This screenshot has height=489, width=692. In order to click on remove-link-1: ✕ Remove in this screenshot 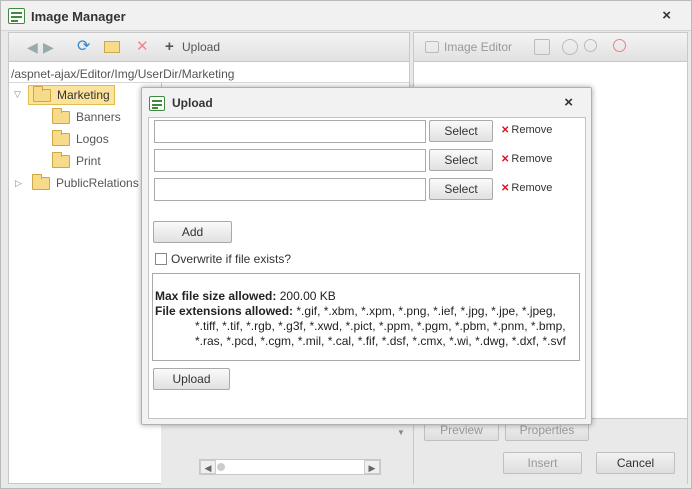, I will do `click(526, 130)`.